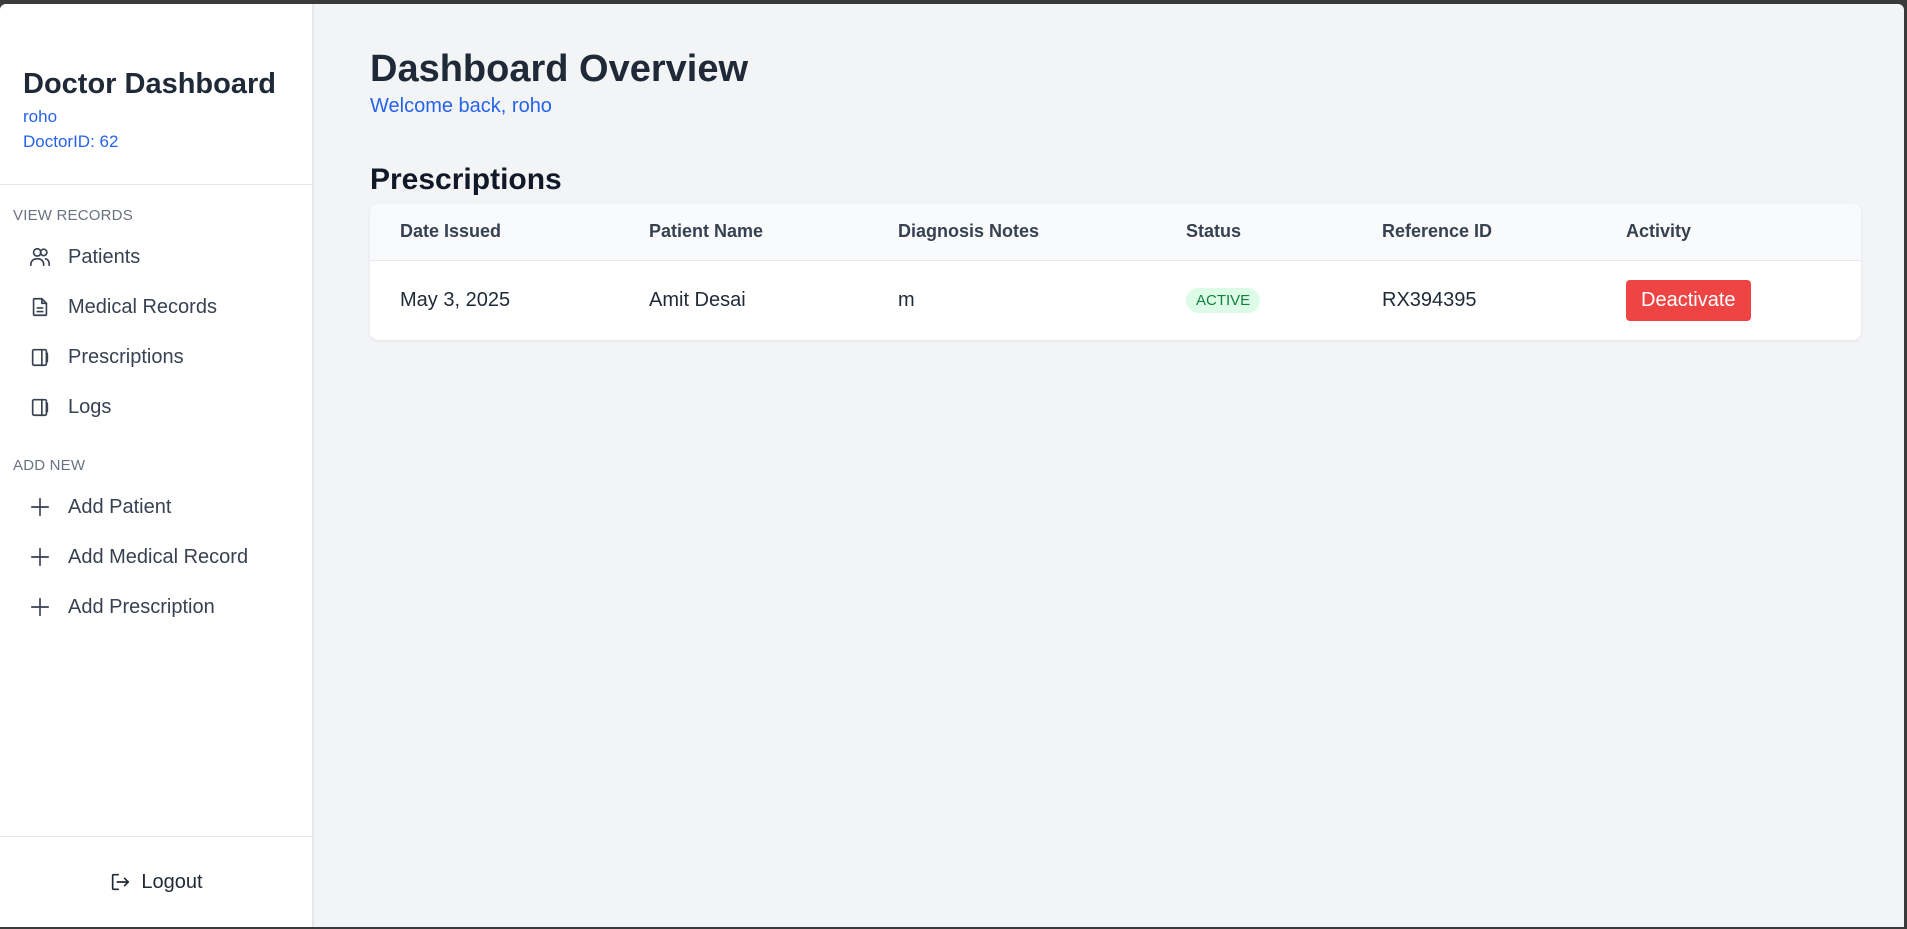 This screenshot has height=929, width=1907. I want to click on column-header-patient-name: Patient Name, so click(706, 231).